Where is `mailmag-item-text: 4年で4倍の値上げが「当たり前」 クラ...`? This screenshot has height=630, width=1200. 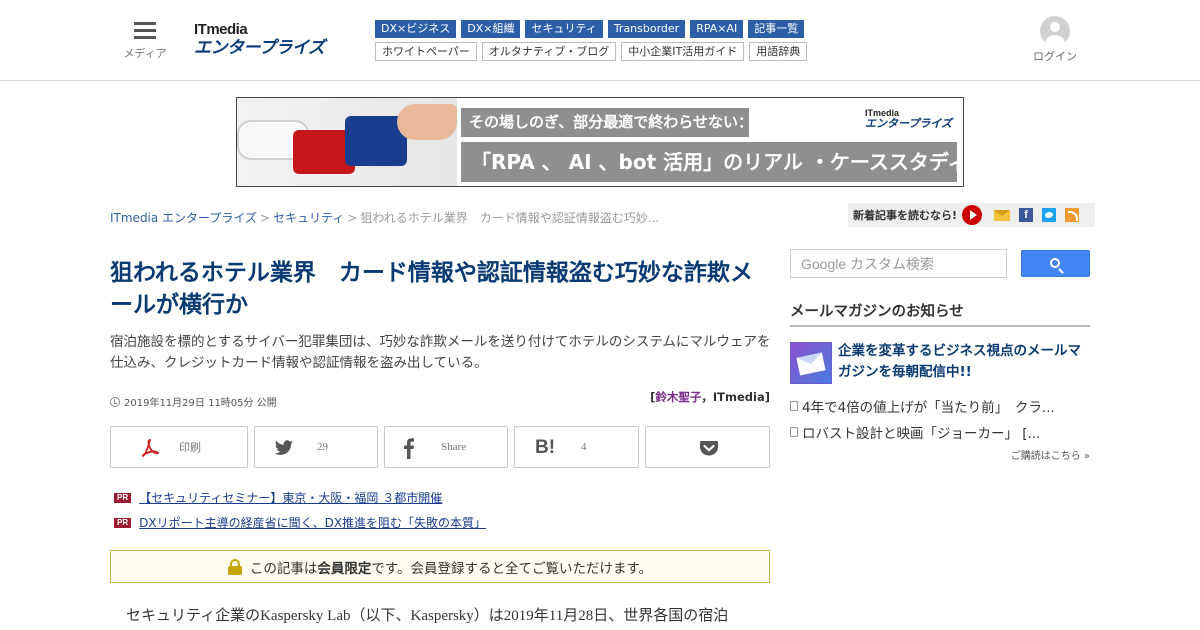
mailmag-item-text: 4年で4倍の値上げが「当たり前」 クラ... is located at coordinates (928, 408).